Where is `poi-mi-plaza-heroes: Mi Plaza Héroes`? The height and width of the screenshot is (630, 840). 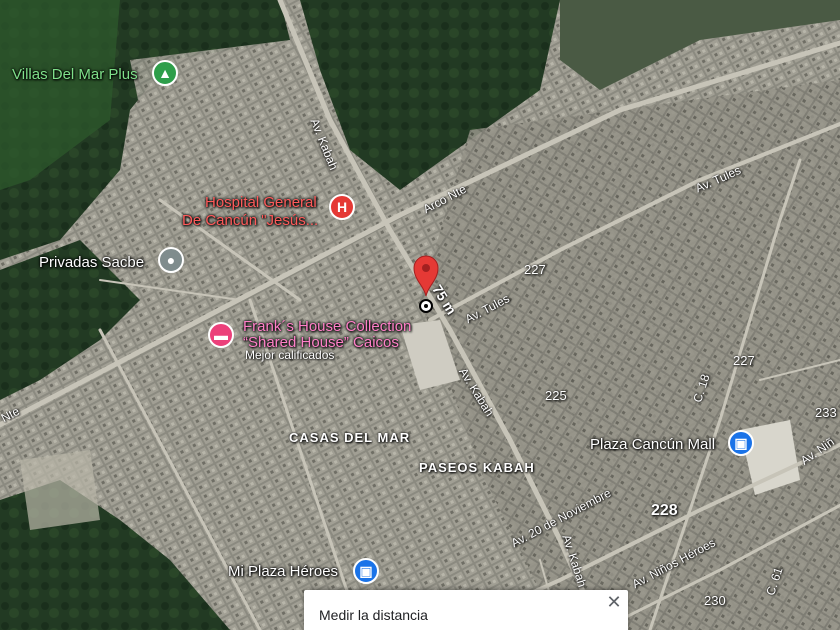 poi-mi-plaza-heroes: Mi Plaza Héroes is located at coordinates (283, 571).